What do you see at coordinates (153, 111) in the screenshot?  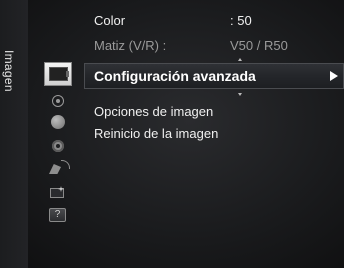 I see `menu-item-picture-options: Opciones de imagen` at bounding box center [153, 111].